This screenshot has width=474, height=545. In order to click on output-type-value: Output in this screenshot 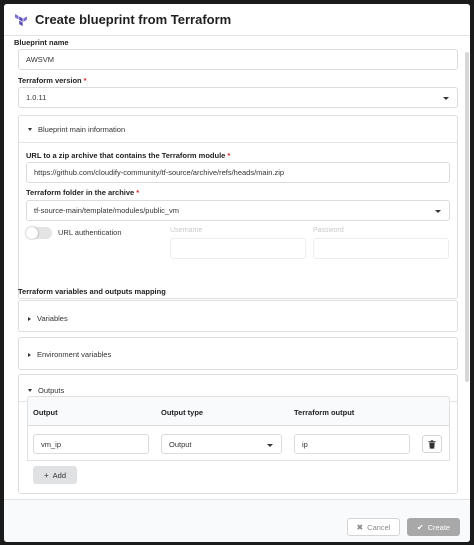, I will do `click(180, 444)`.